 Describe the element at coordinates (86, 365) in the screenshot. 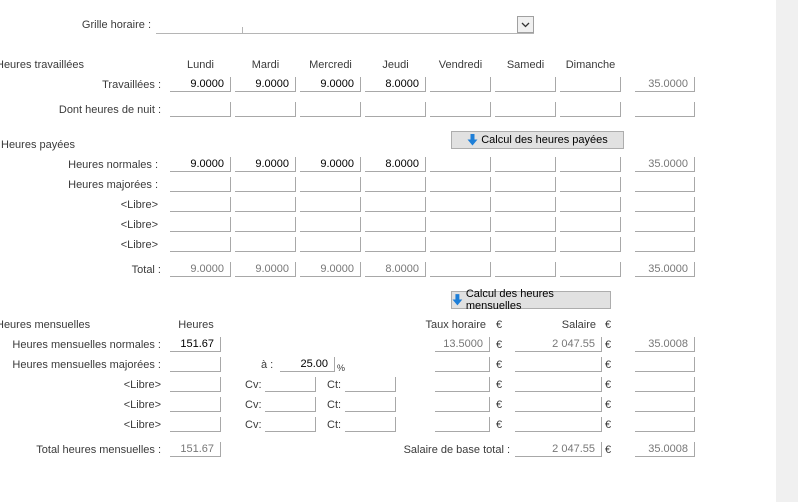

I see `monthly-row-label: Heures mensuelles majorées :` at that location.